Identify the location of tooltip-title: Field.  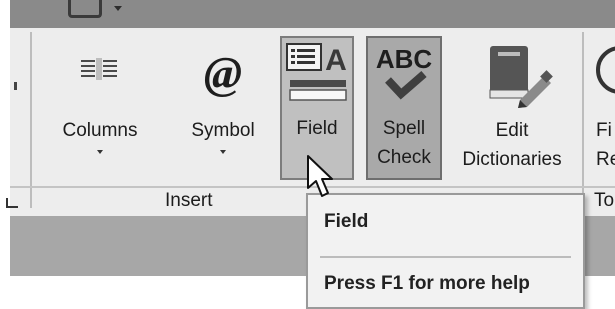
(346, 221).